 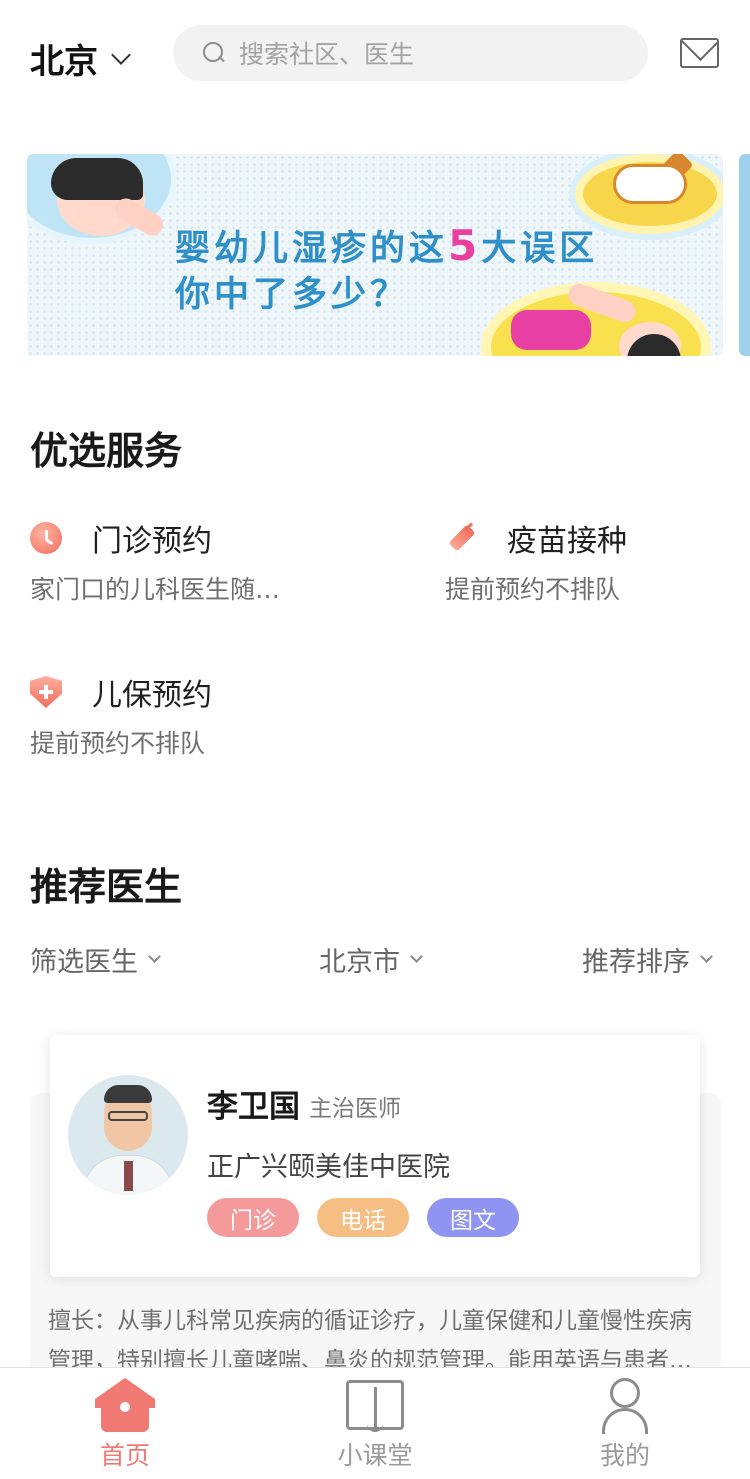 What do you see at coordinates (128, 1094) in the screenshot?
I see `avatar-hair` at bounding box center [128, 1094].